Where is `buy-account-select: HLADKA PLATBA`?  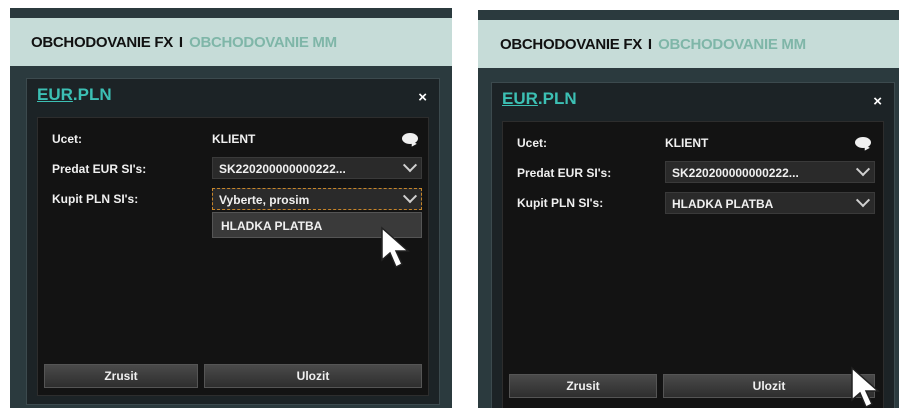
buy-account-select: HLADKA PLATBA is located at coordinates (770, 203).